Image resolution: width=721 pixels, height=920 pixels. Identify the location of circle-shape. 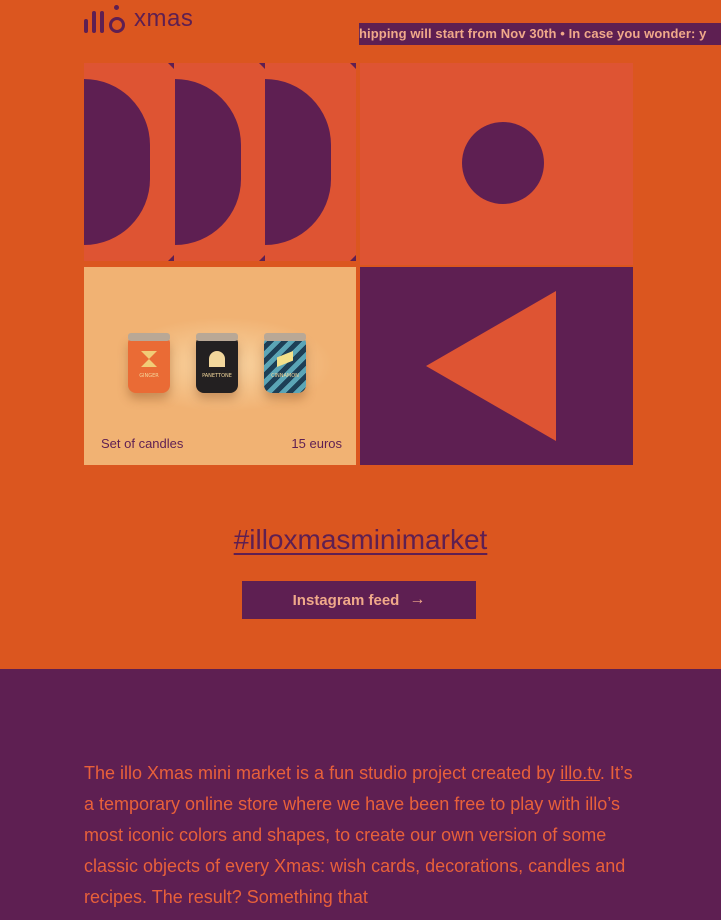
(503, 163).